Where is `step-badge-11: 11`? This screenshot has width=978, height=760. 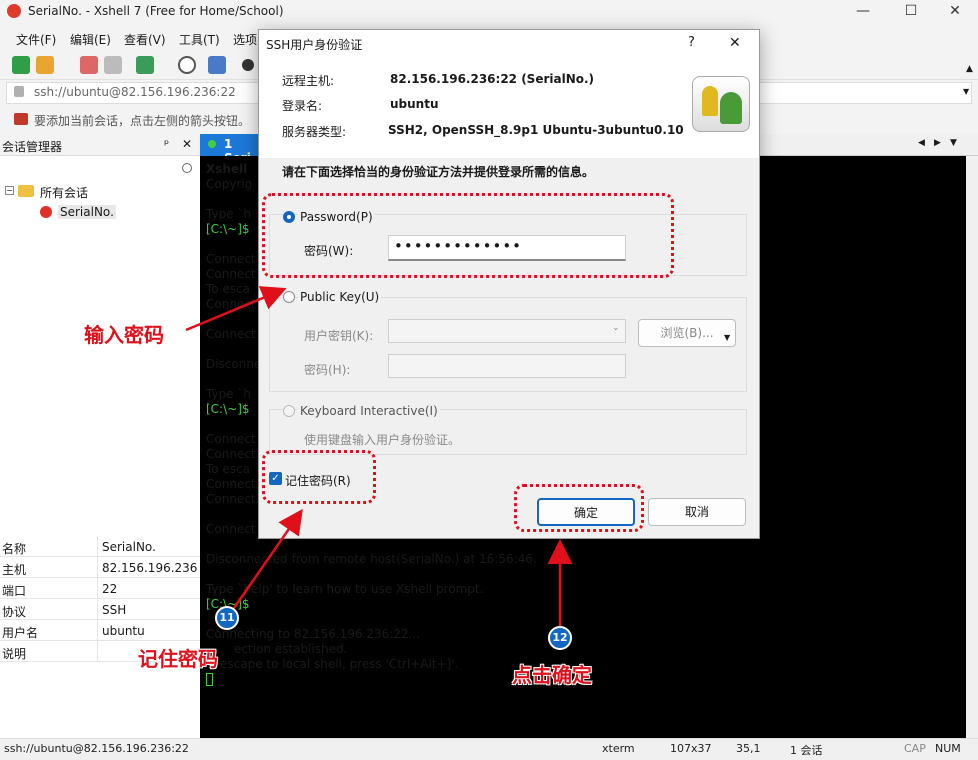
step-badge-11: 11 is located at coordinates (227, 618).